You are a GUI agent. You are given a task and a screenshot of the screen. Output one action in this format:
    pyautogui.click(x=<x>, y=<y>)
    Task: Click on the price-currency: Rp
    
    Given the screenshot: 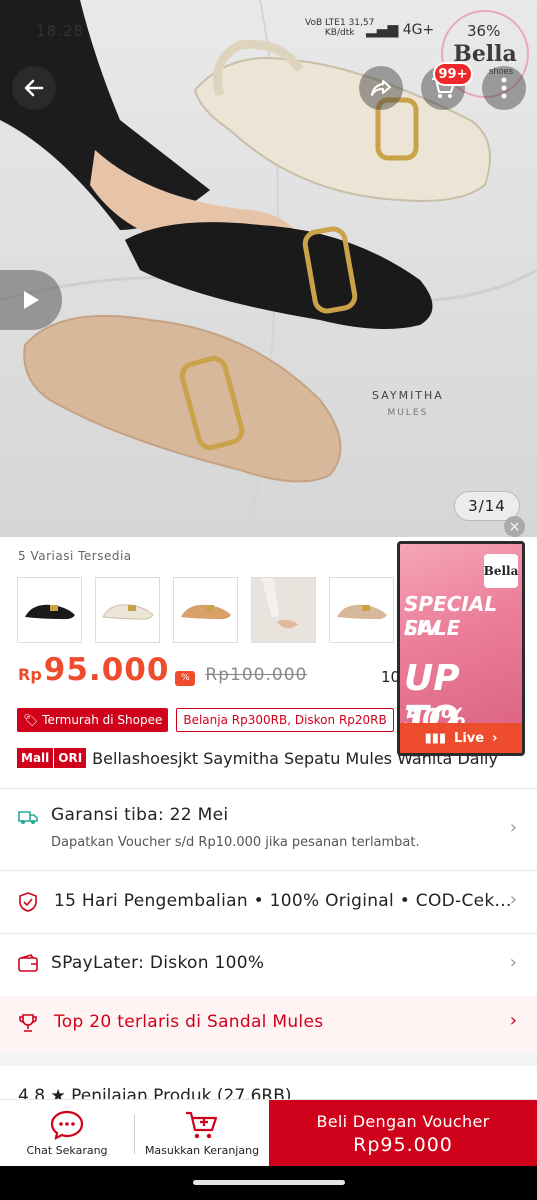 What is the action you would take?
    pyautogui.click(x=30, y=674)
    